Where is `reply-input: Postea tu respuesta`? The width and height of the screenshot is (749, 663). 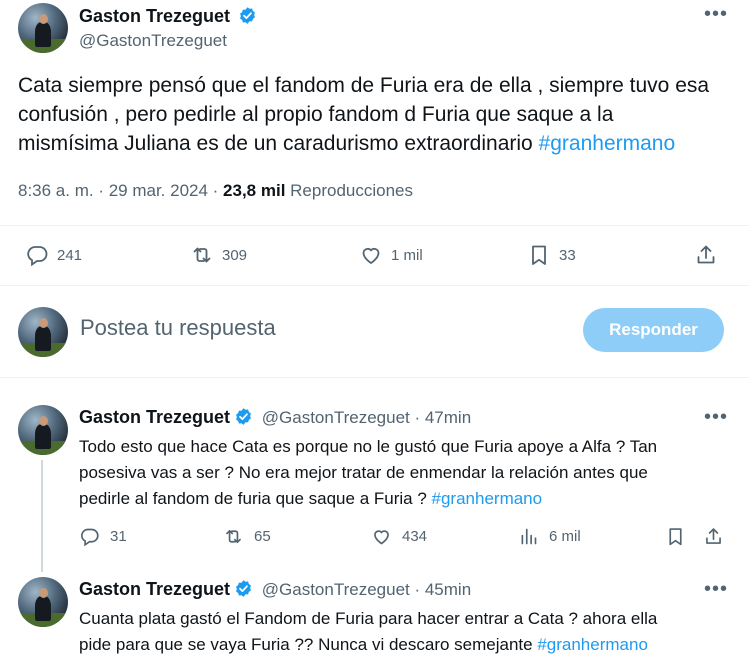
reply-input: Postea tu respuesta is located at coordinates (178, 328).